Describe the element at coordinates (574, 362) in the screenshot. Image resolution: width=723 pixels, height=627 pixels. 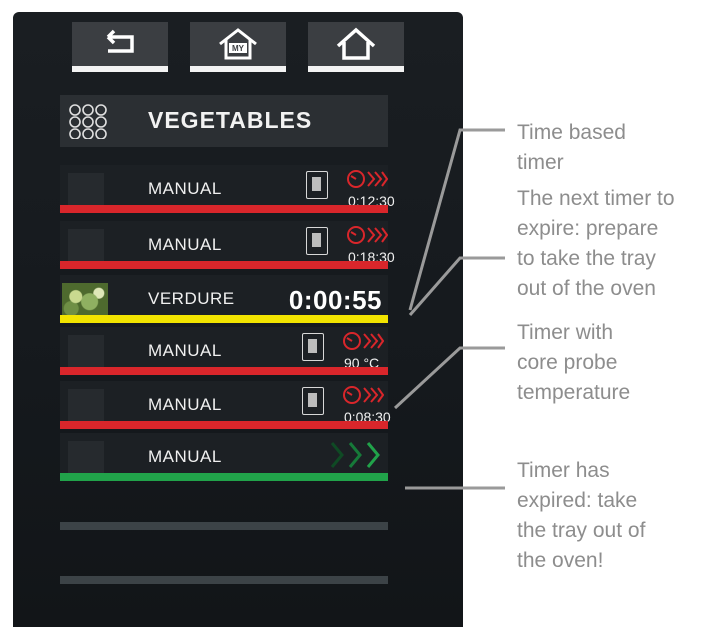
I see `callout-core-probe: Timer with core probe temperature` at that location.